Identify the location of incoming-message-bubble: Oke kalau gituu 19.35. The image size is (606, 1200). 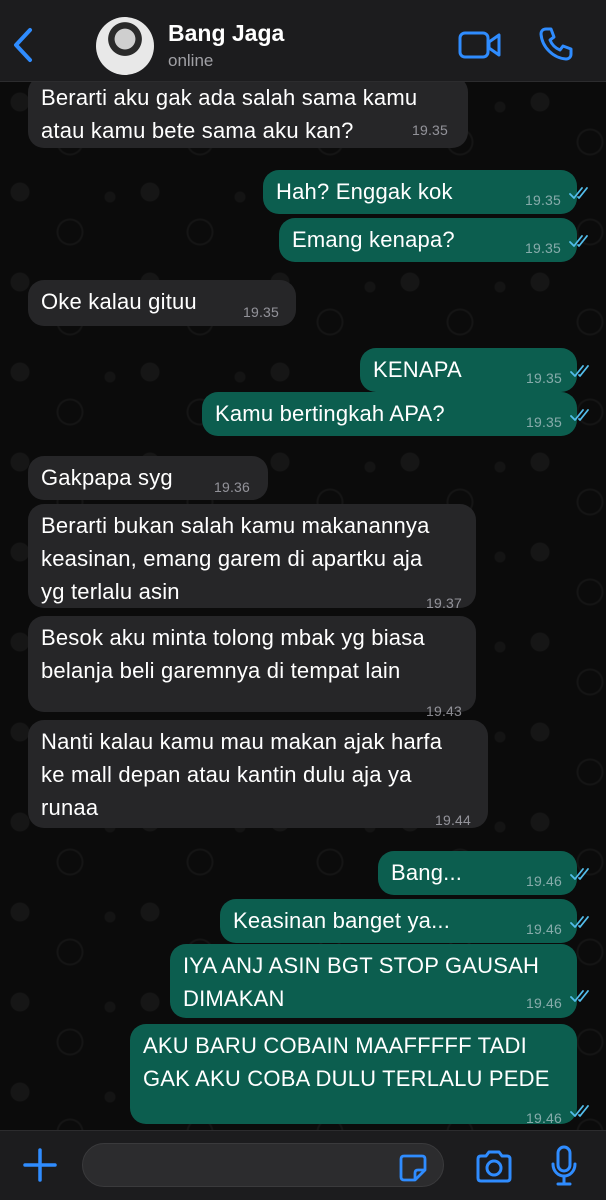
(162, 303).